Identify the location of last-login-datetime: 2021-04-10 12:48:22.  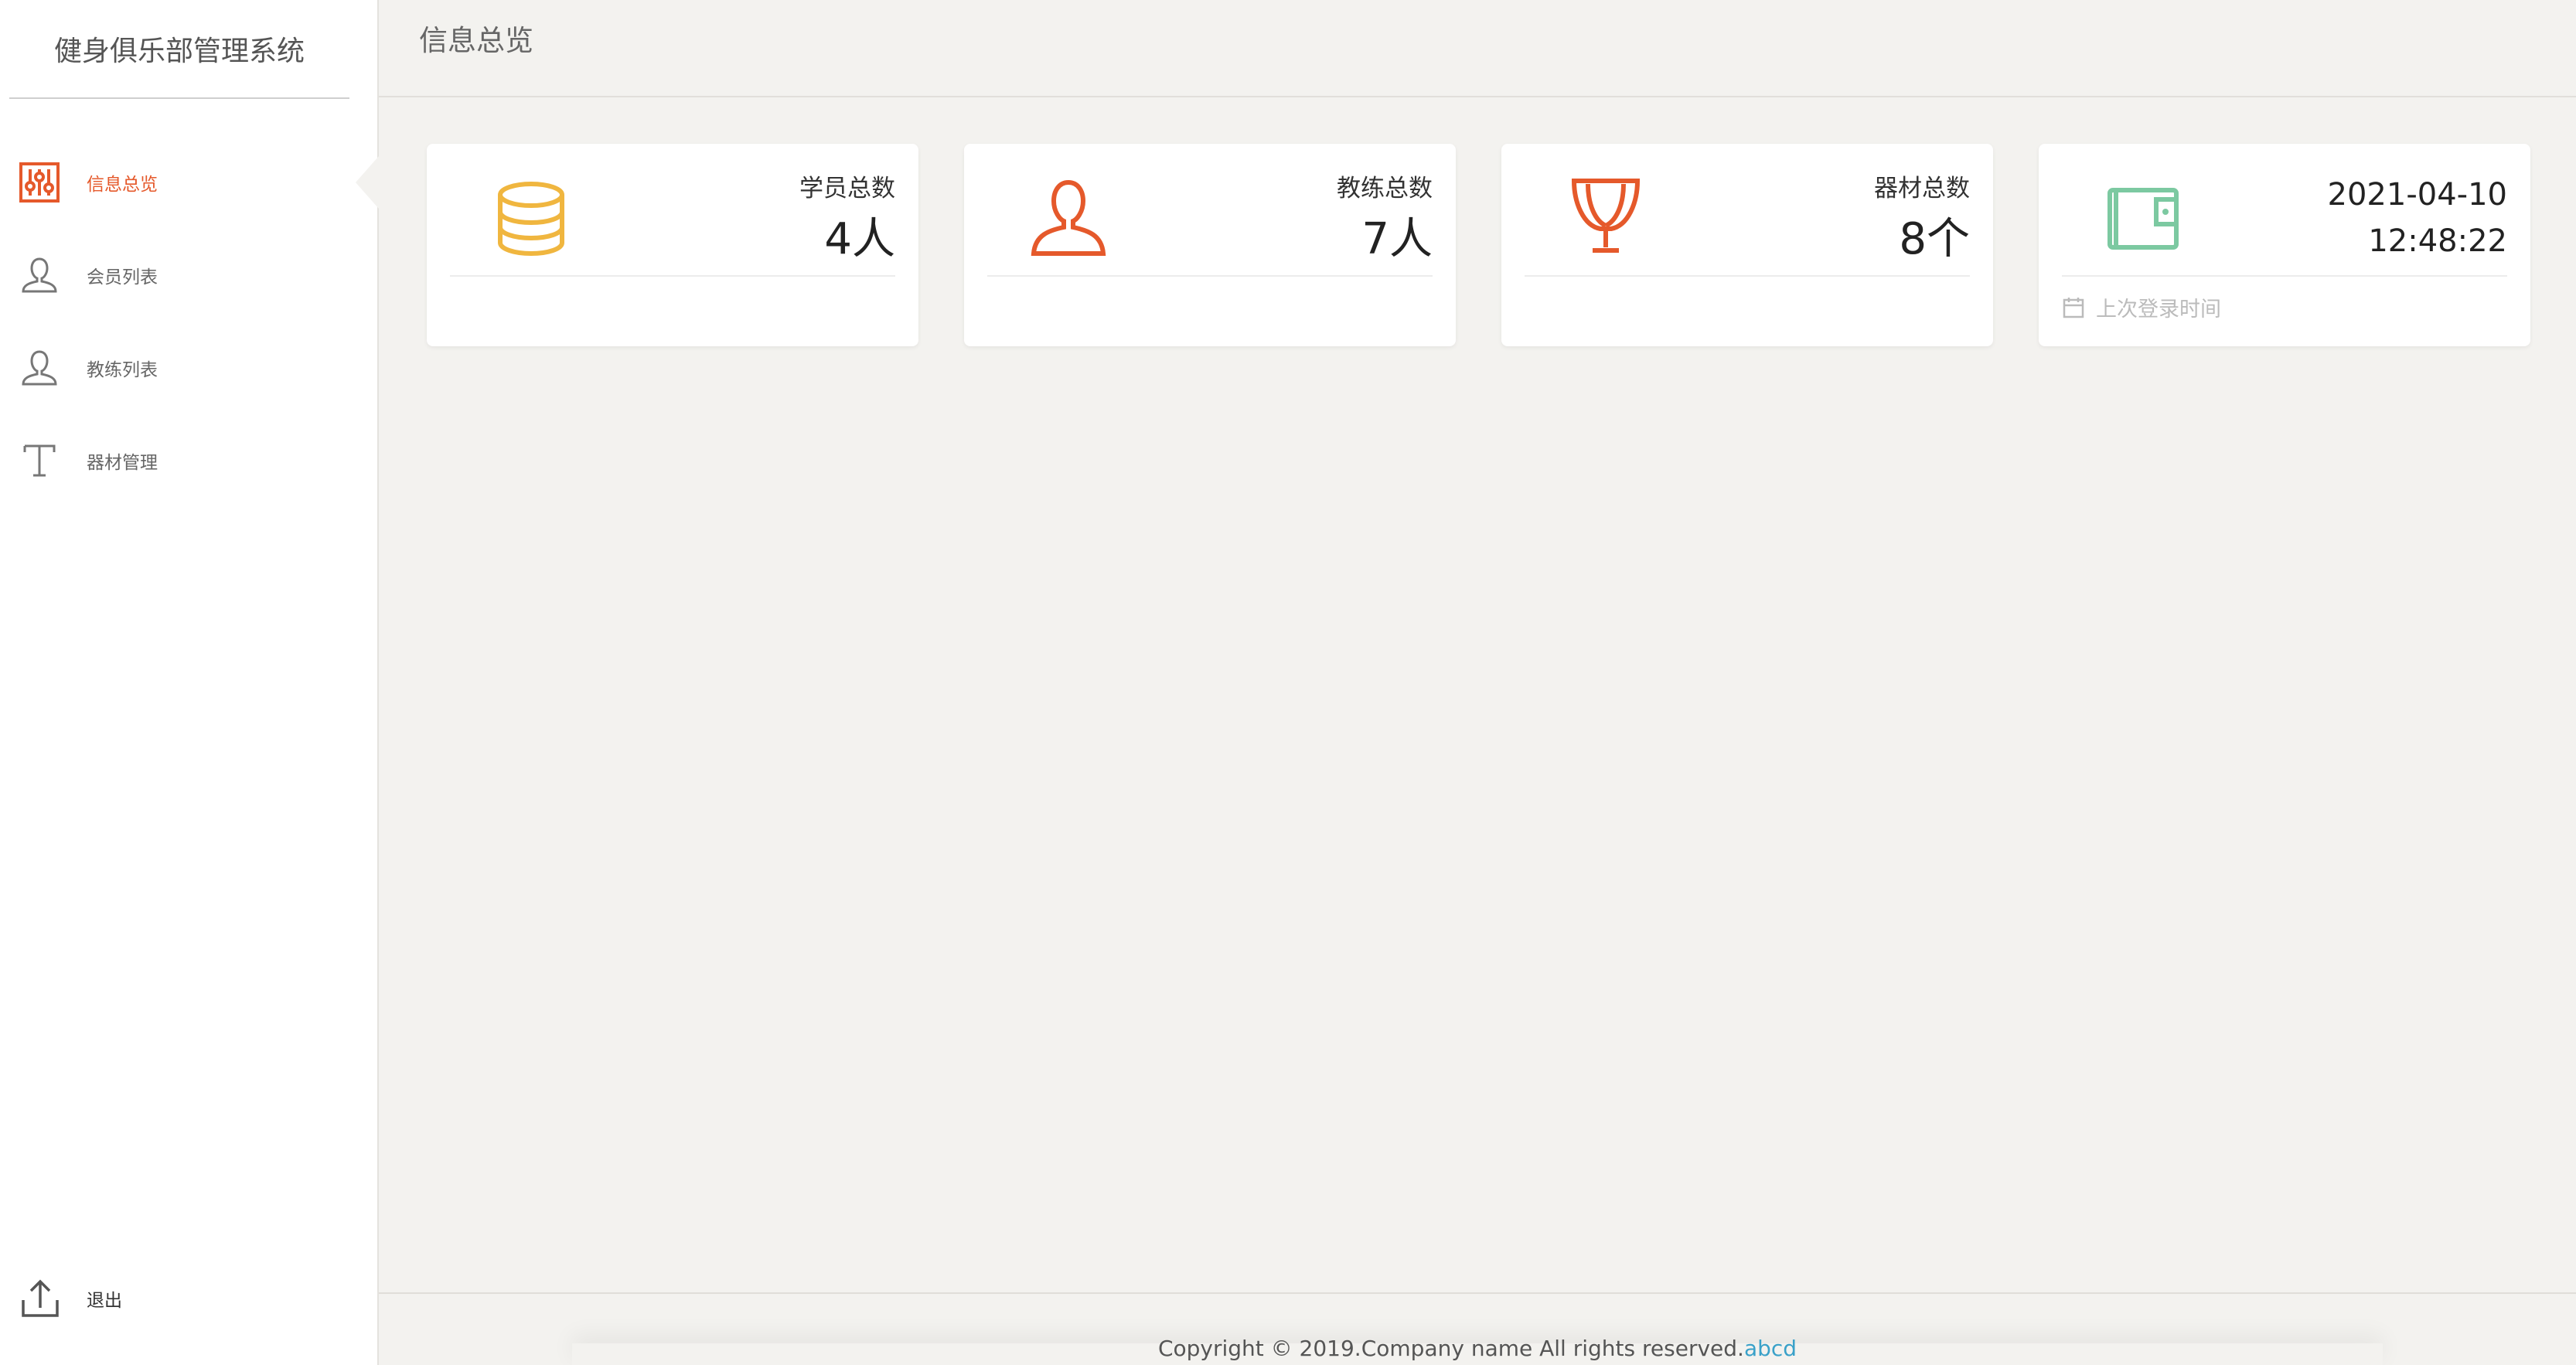
(2417, 218).